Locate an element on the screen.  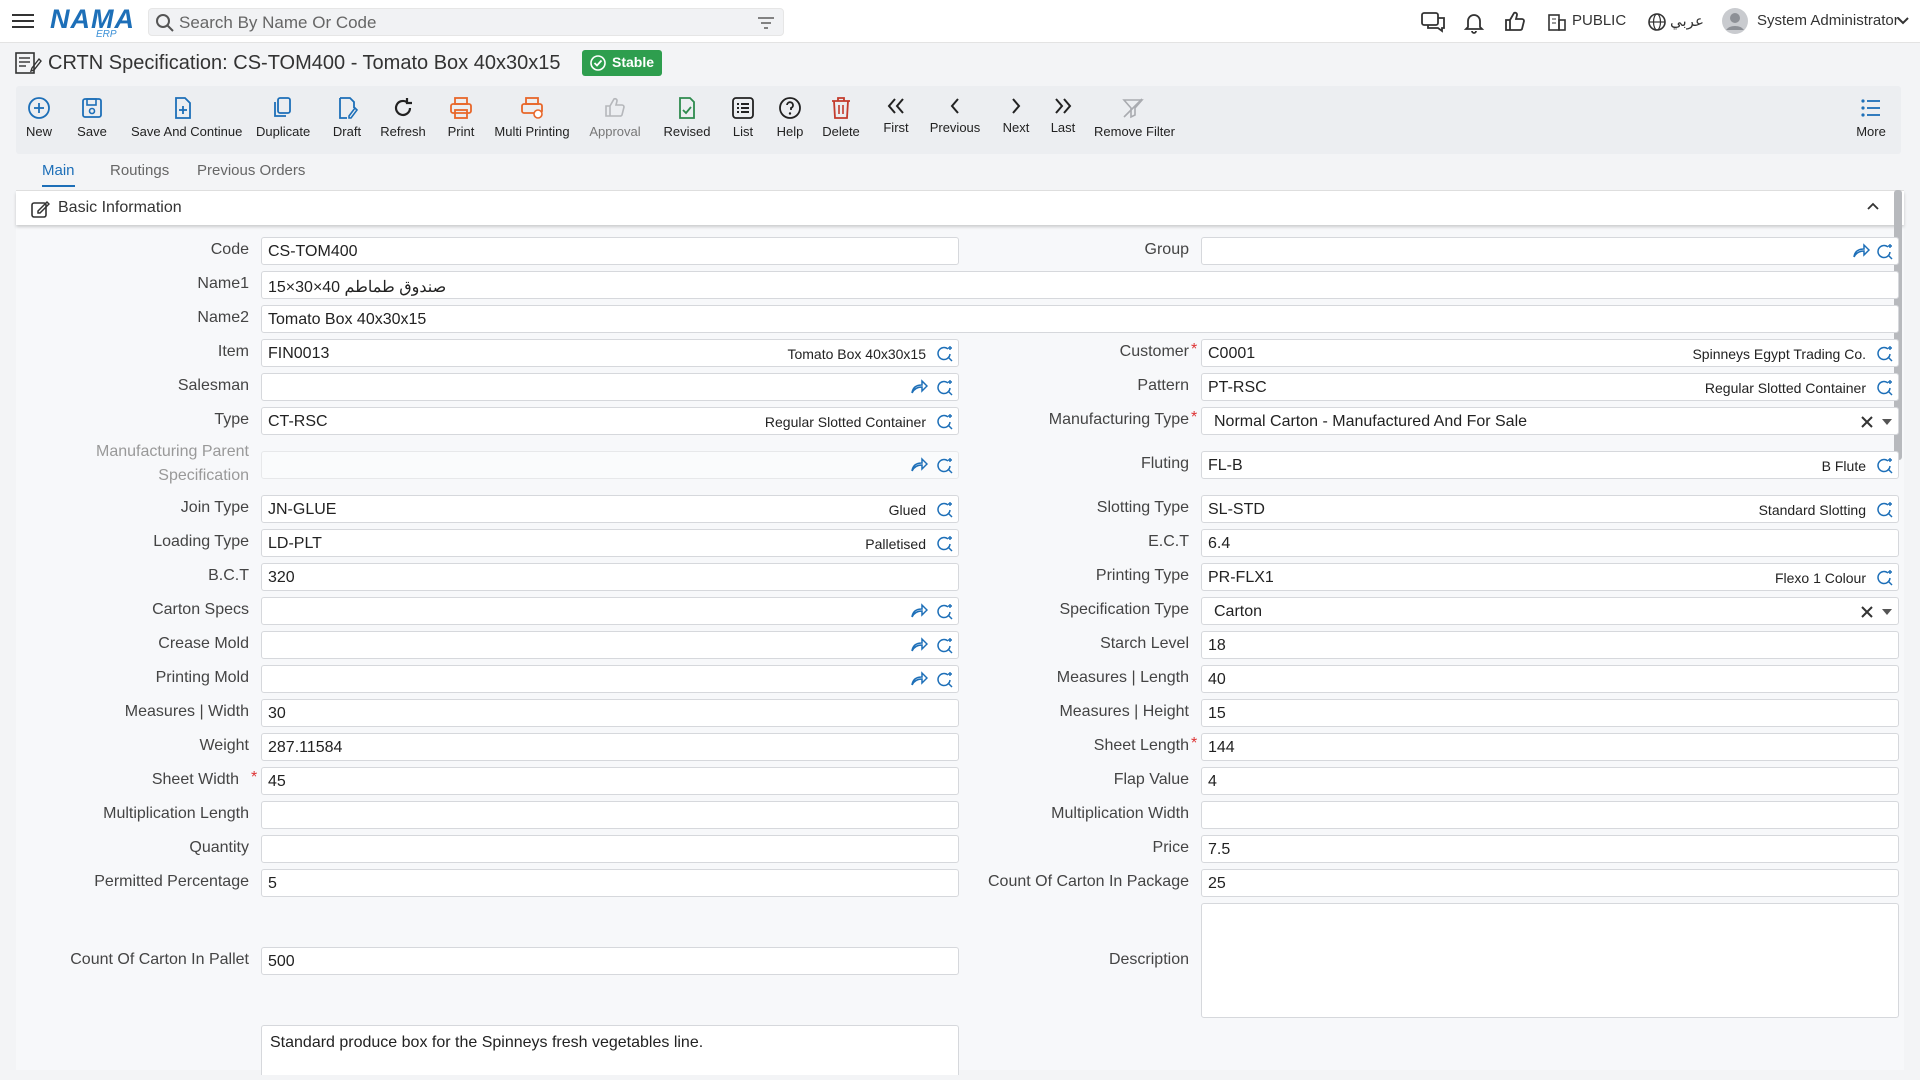
save-and-continue-button: Save And Continue is located at coordinates (186, 120).